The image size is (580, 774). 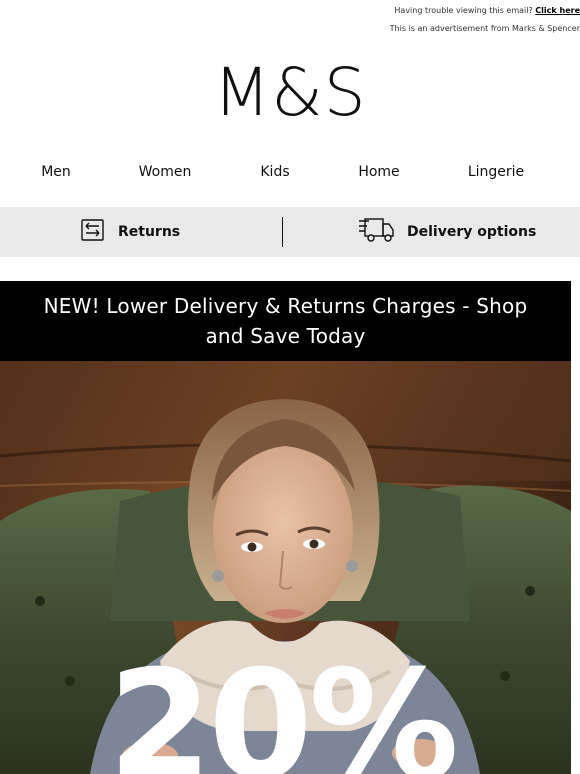 I want to click on delivery-options-link: Delivery options, so click(x=446, y=232).